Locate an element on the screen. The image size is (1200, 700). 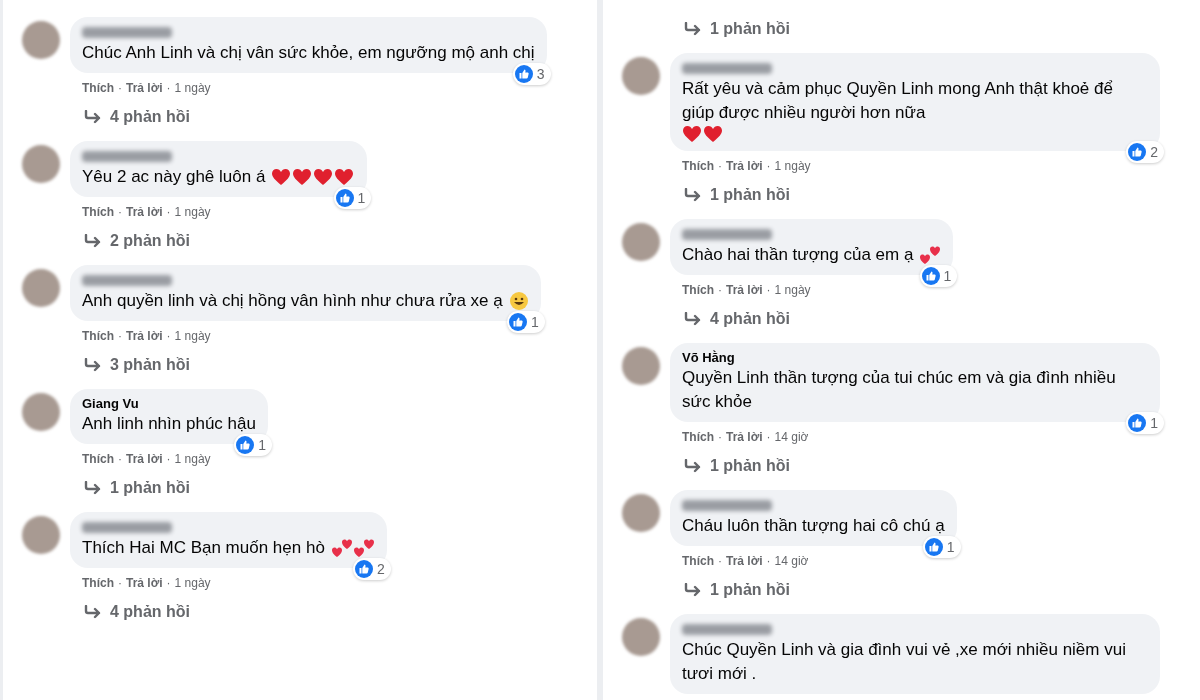
comment-text: Chúc Anh Linh và chị vân sức khỏe, em ngưỡng mộ anh chị is located at coordinates (308, 53).